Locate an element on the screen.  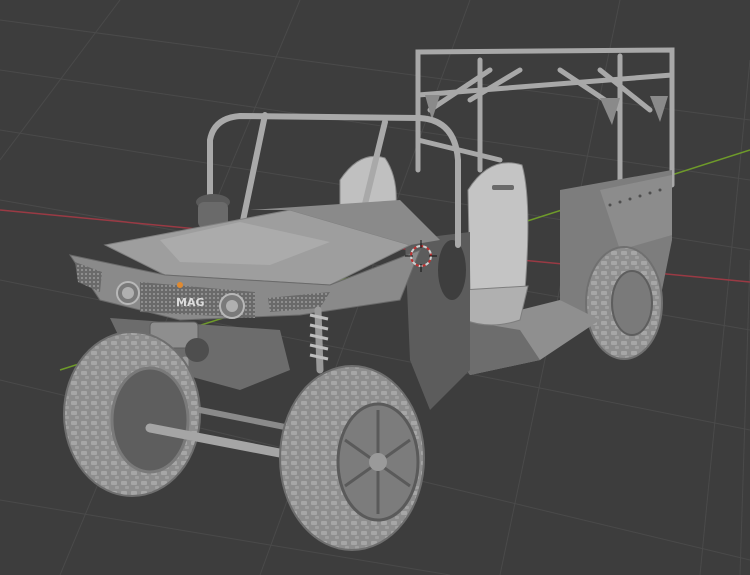
side-panel-cutout is located at coordinates (452, 270).